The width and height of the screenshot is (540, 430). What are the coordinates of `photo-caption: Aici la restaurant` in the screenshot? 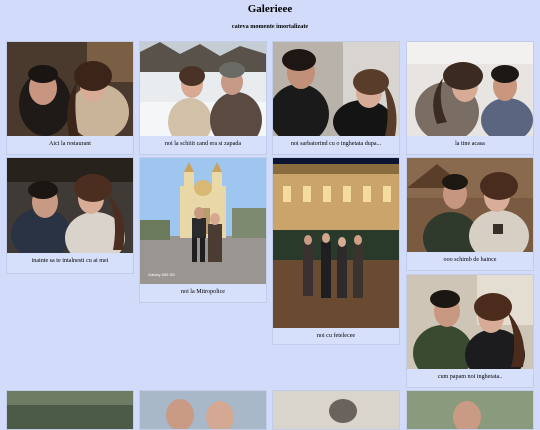 It's located at (70, 144).